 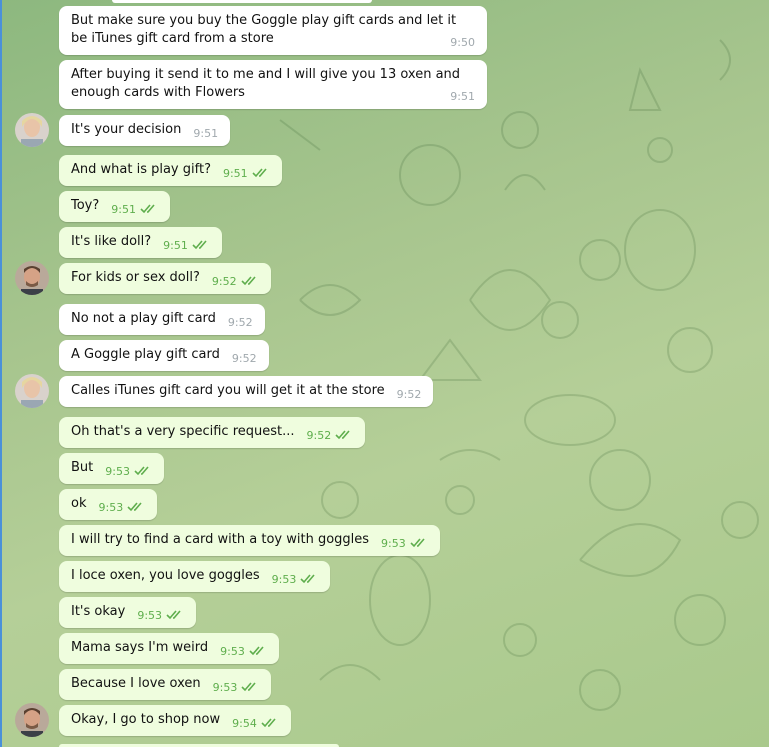 I want to click on message-bubble: Because I love oxen 9:53, so click(x=165, y=684).